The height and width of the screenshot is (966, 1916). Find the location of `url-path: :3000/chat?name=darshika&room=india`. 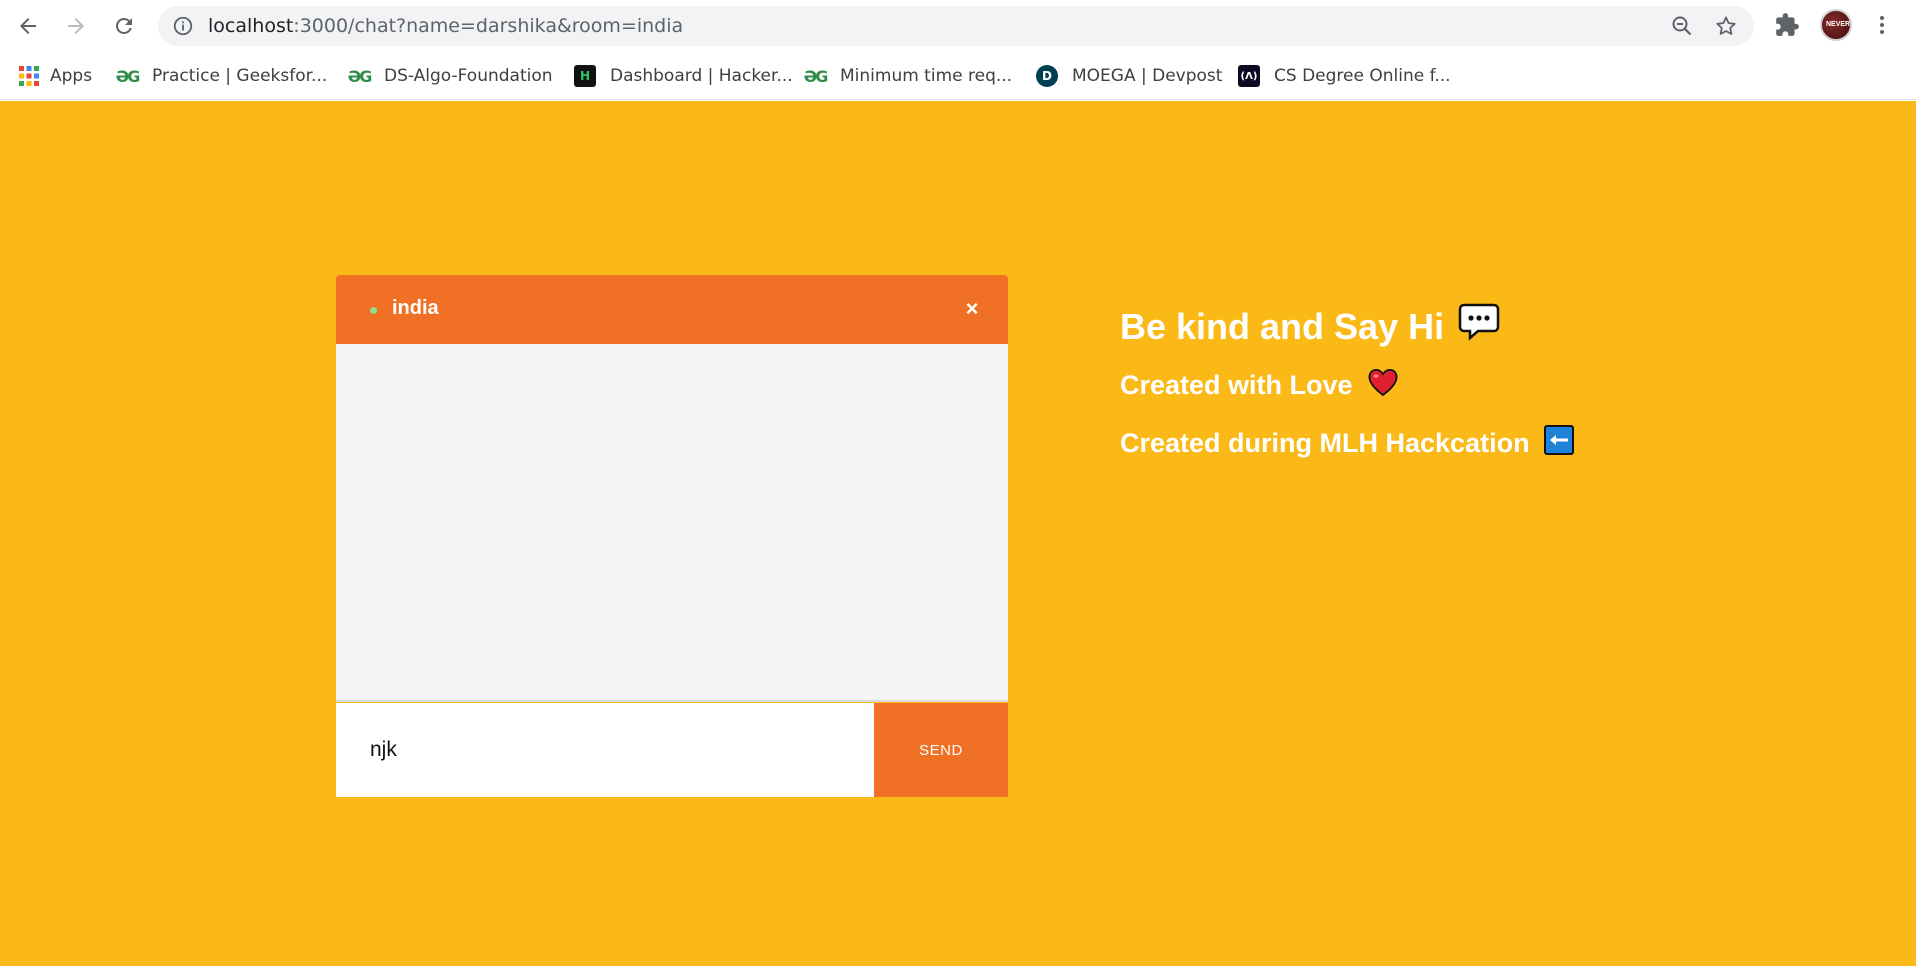

url-path: :3000/chat?name=darshika&room=india is located at coordinates (488, 26).